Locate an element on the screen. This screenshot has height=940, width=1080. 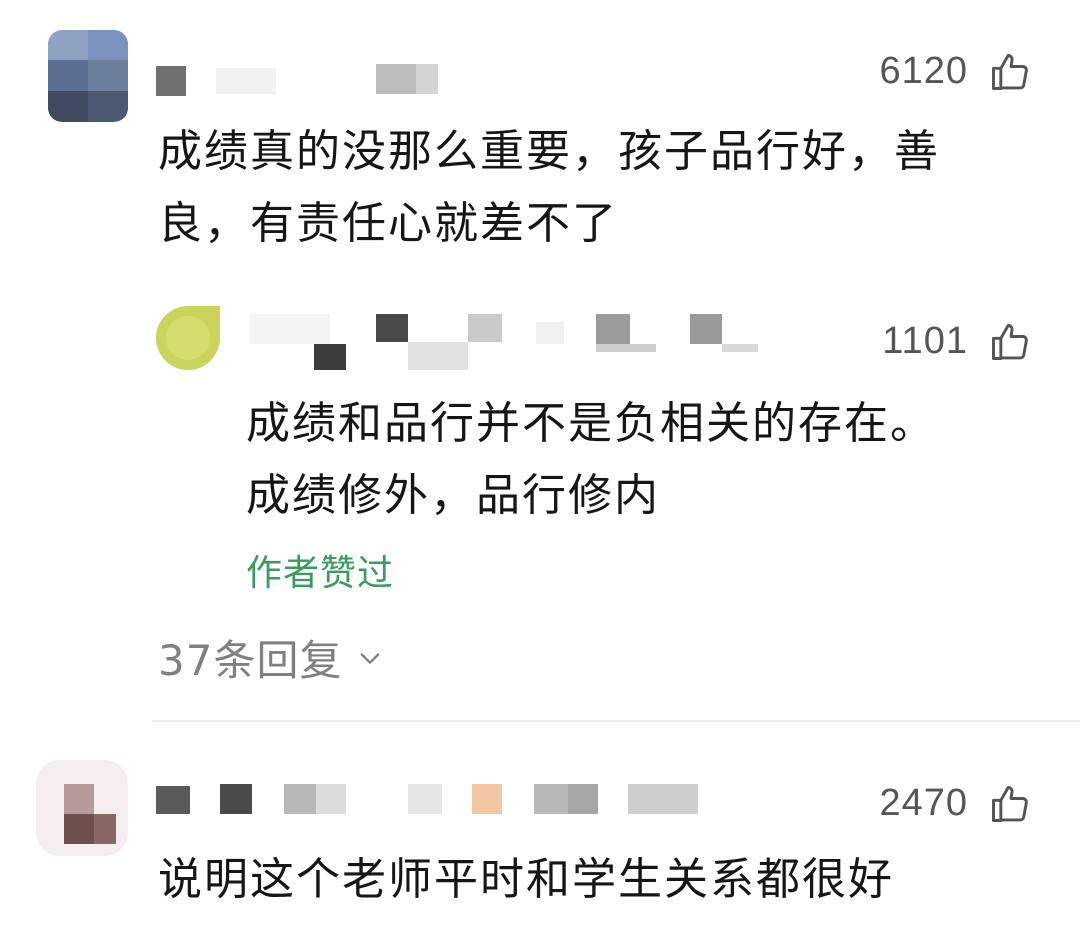
chevron-down-icon is located at coordinates (370, 658).